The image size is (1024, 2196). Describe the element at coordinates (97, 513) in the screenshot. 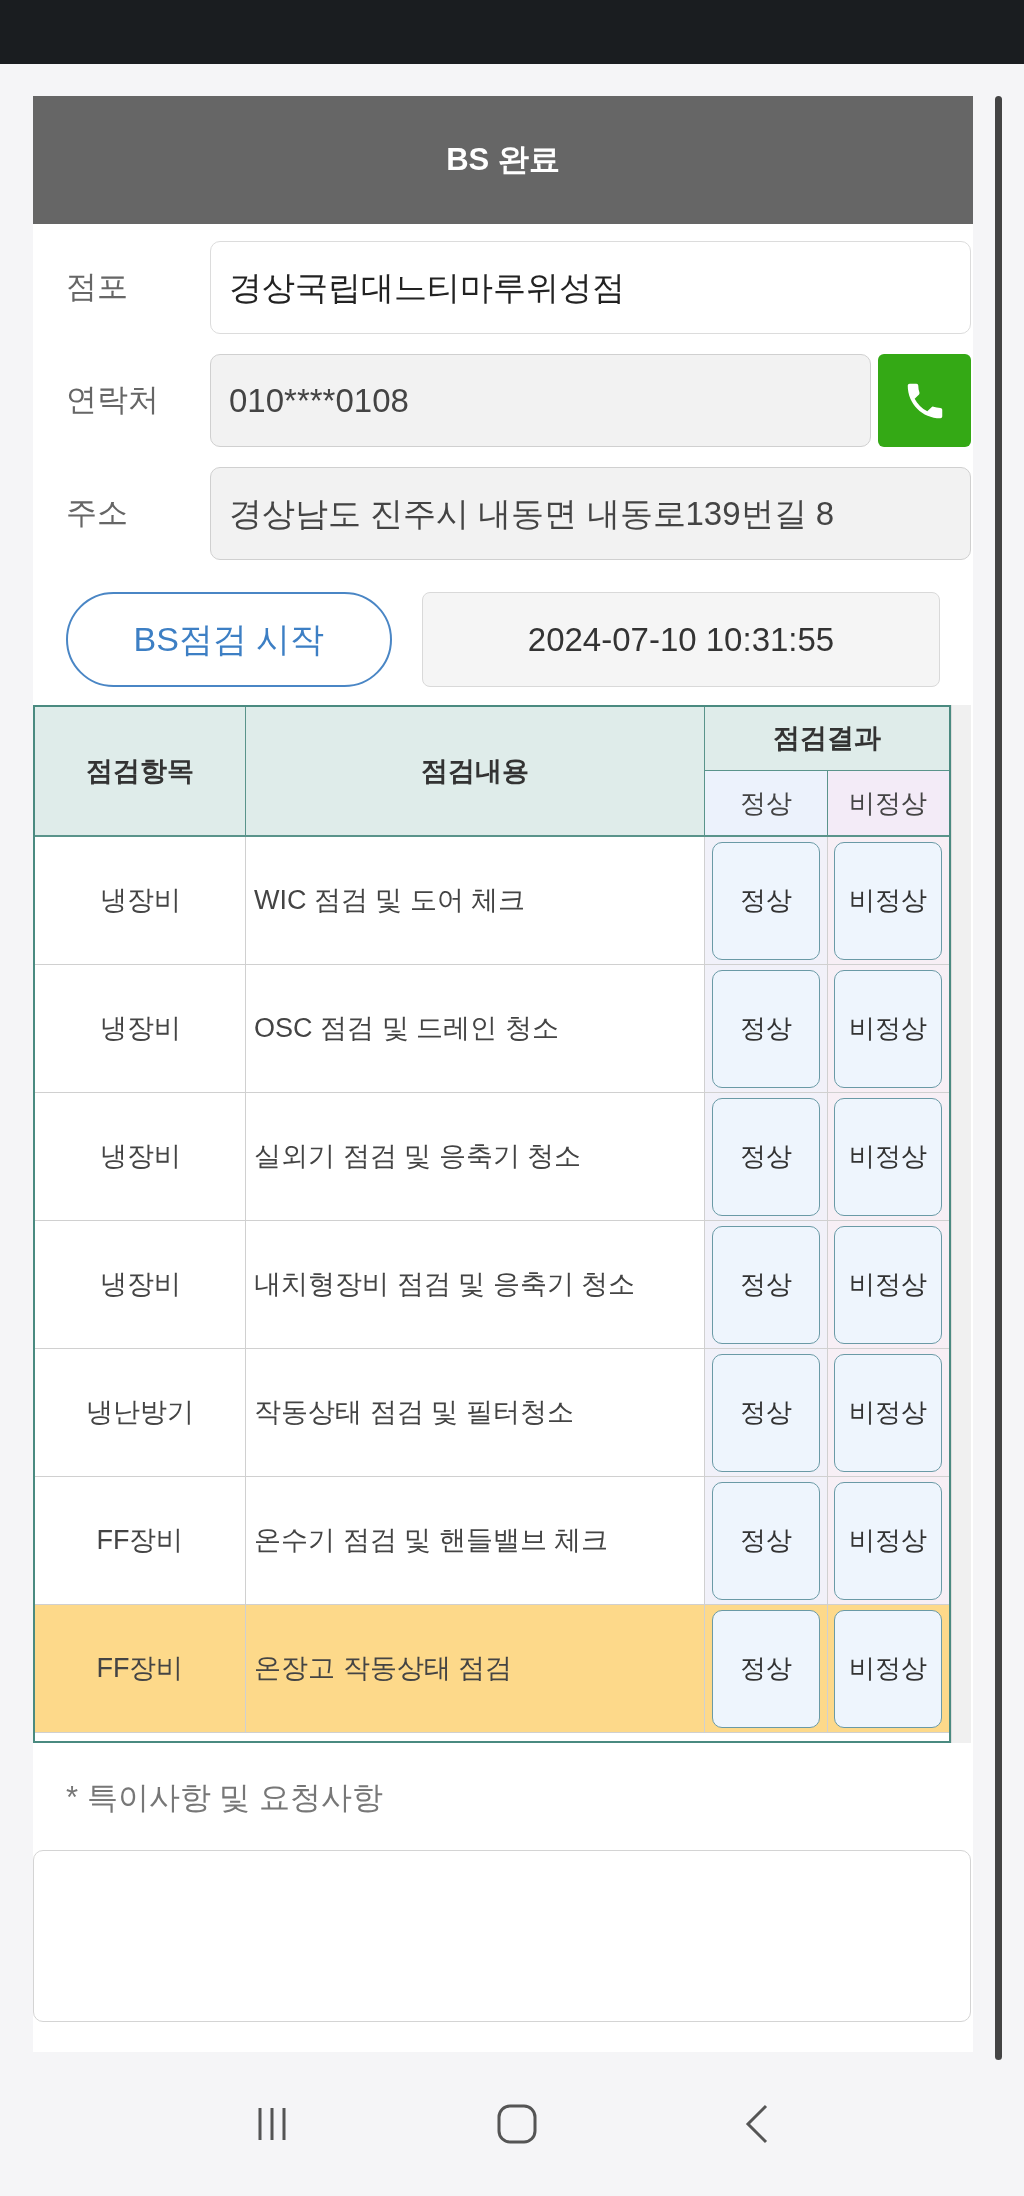

I see `field-label: 주소` at that location.